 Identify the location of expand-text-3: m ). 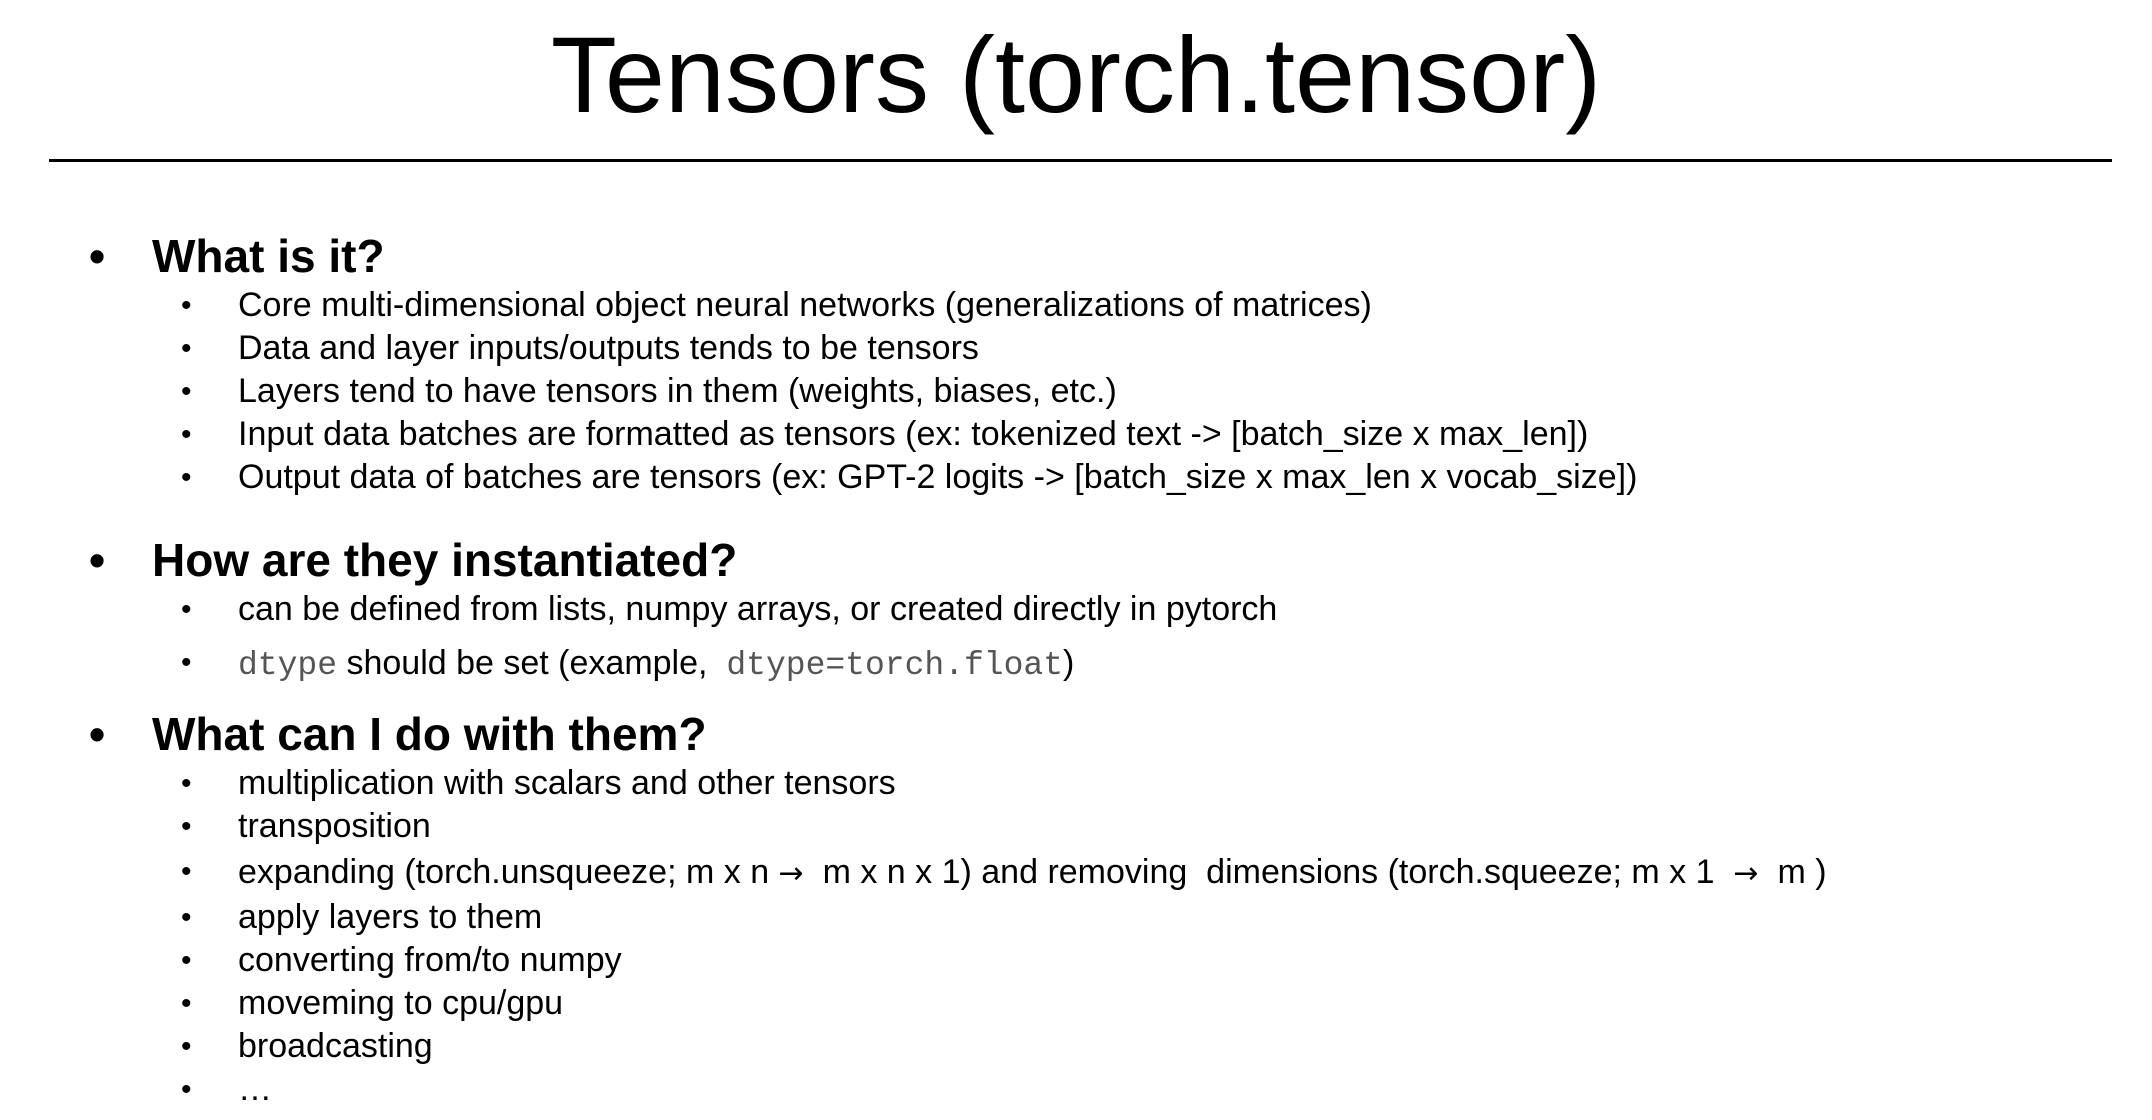
(1792, 872).